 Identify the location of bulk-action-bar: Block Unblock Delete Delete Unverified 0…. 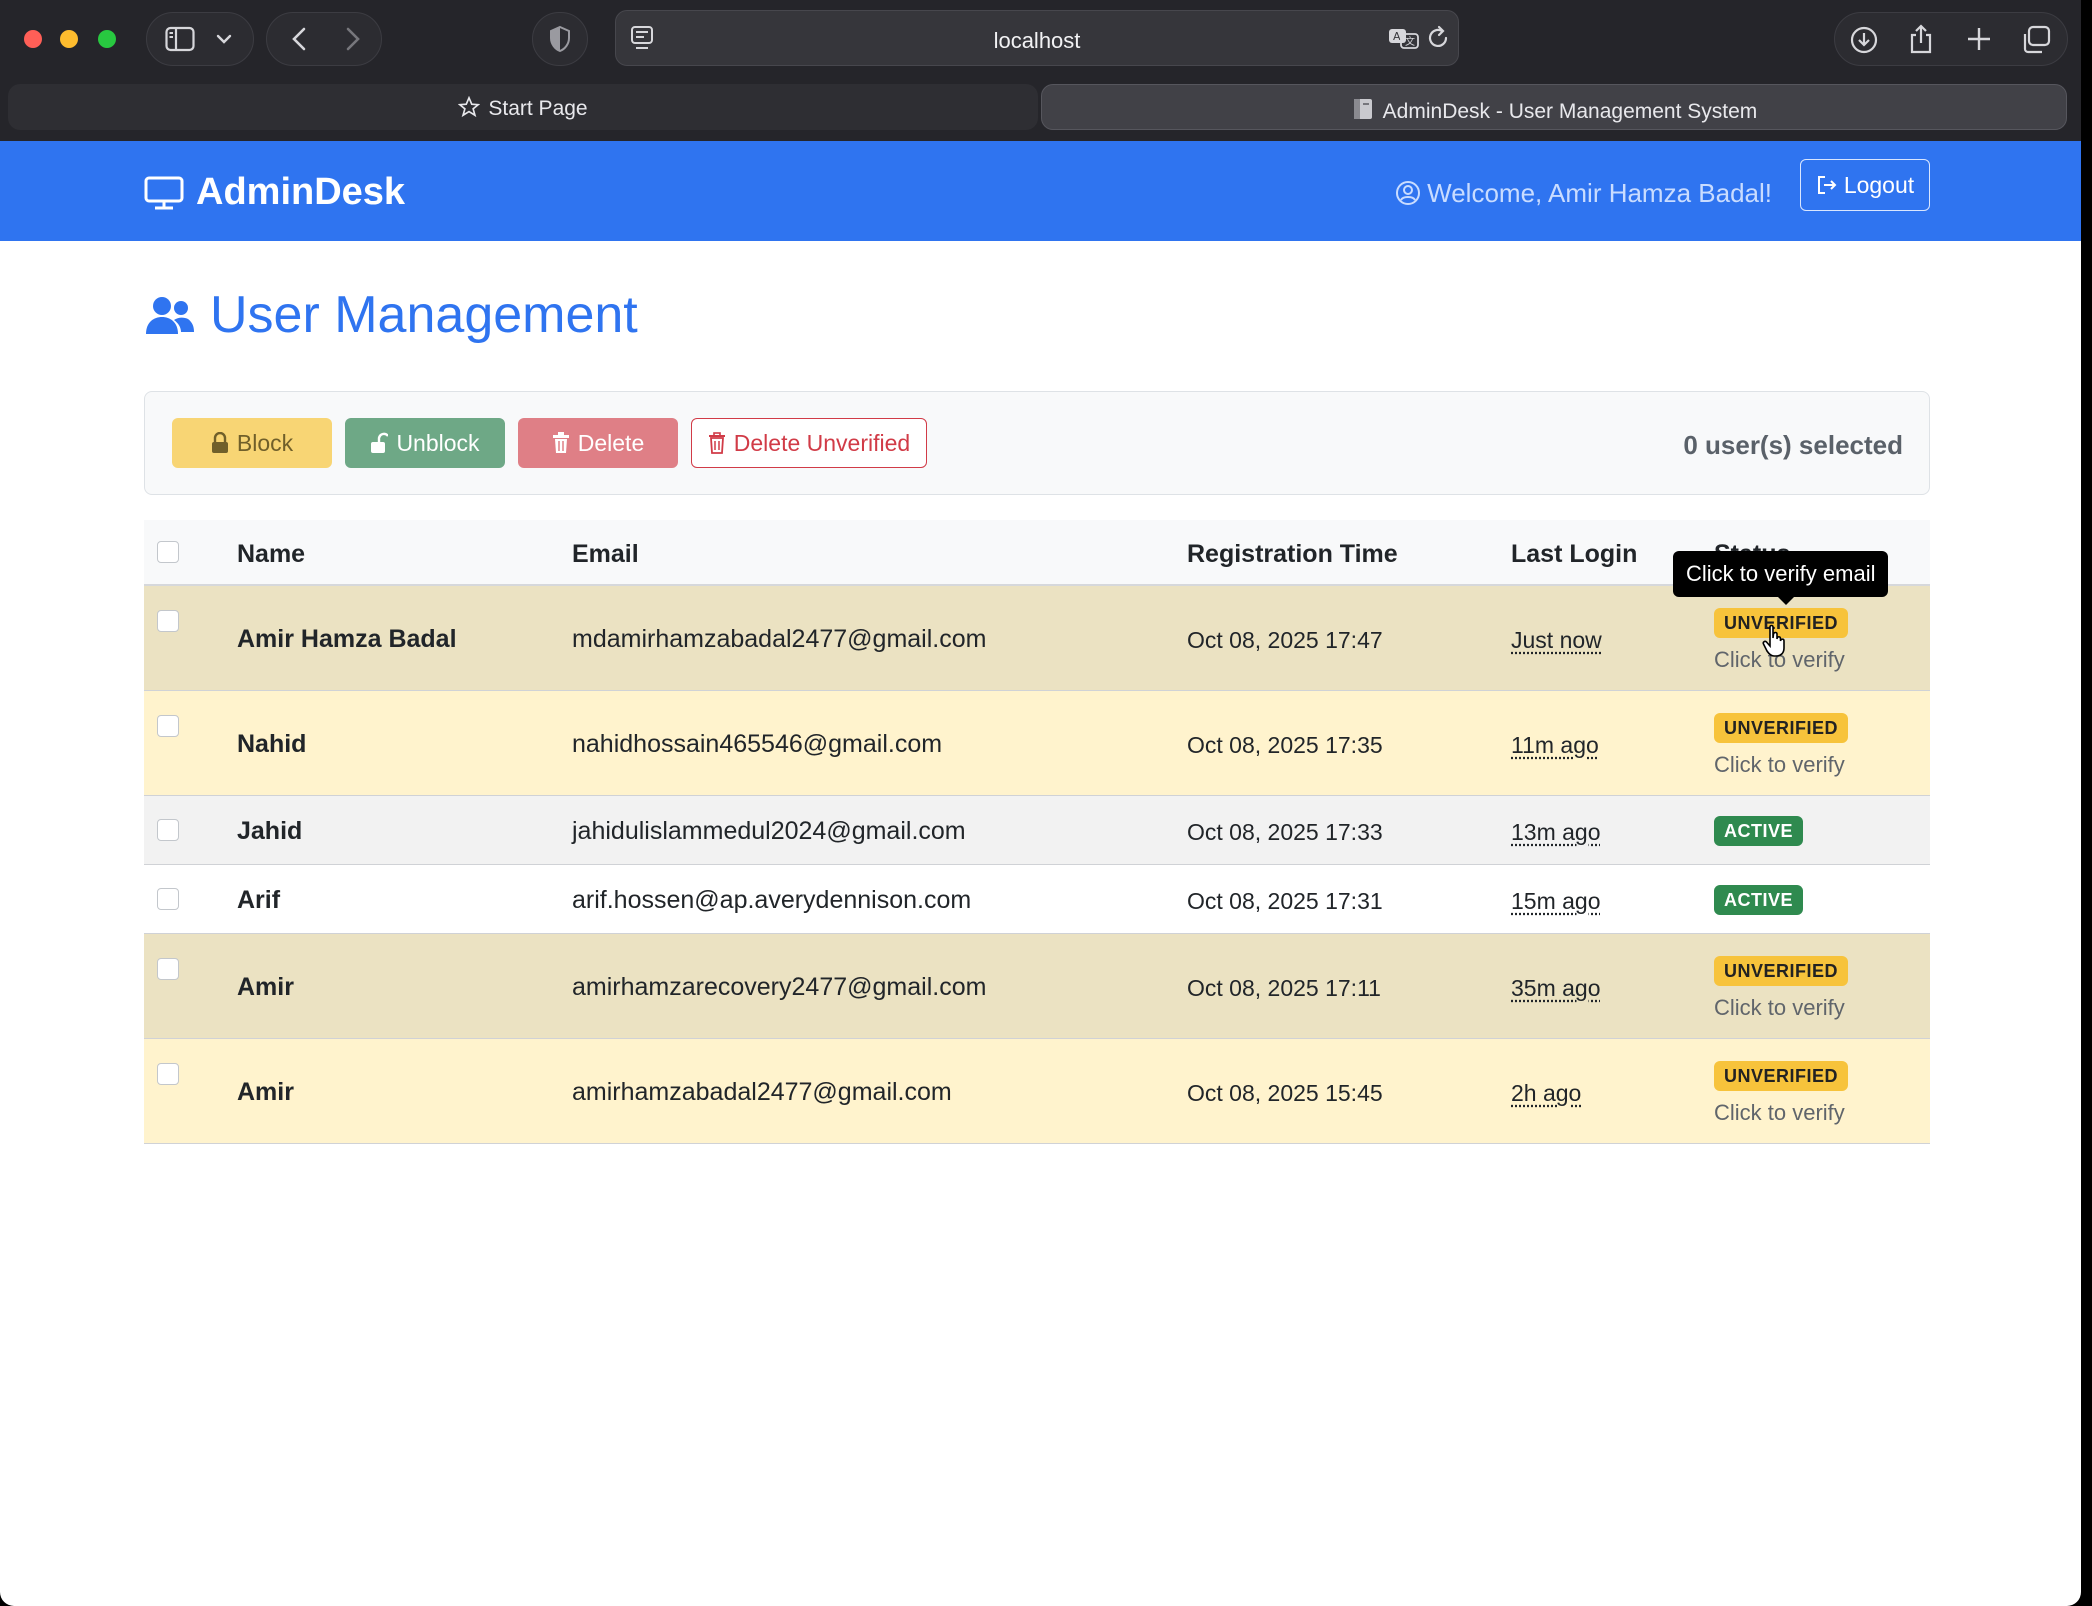
(1037, 443).